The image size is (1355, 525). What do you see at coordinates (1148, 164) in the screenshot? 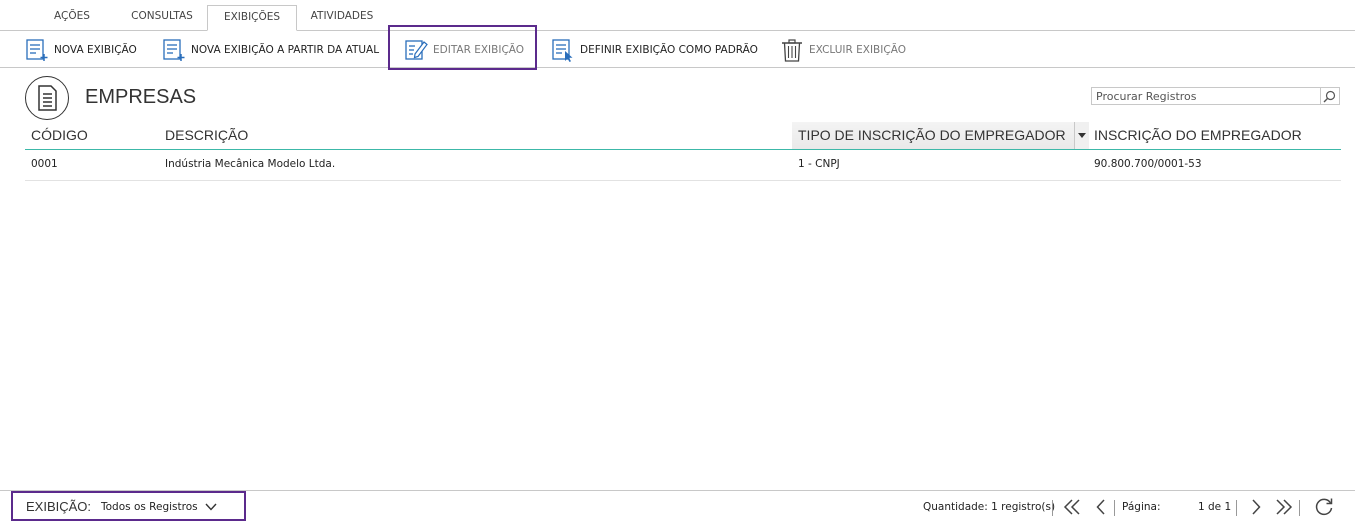
I see `cell-inscricao: 90.800.700/0001-53` at bounding box center [1148, 164].